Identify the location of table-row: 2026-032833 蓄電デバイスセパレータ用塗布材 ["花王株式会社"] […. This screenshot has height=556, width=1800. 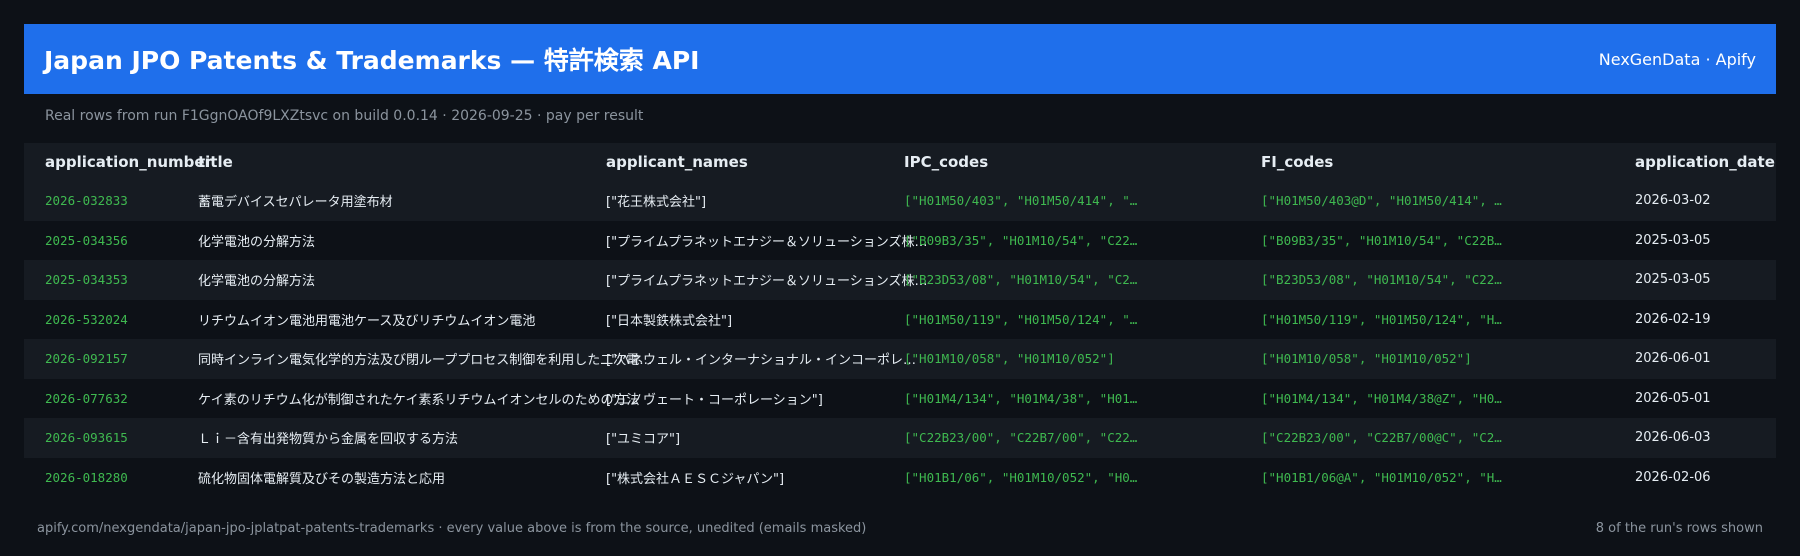
(900, 201).